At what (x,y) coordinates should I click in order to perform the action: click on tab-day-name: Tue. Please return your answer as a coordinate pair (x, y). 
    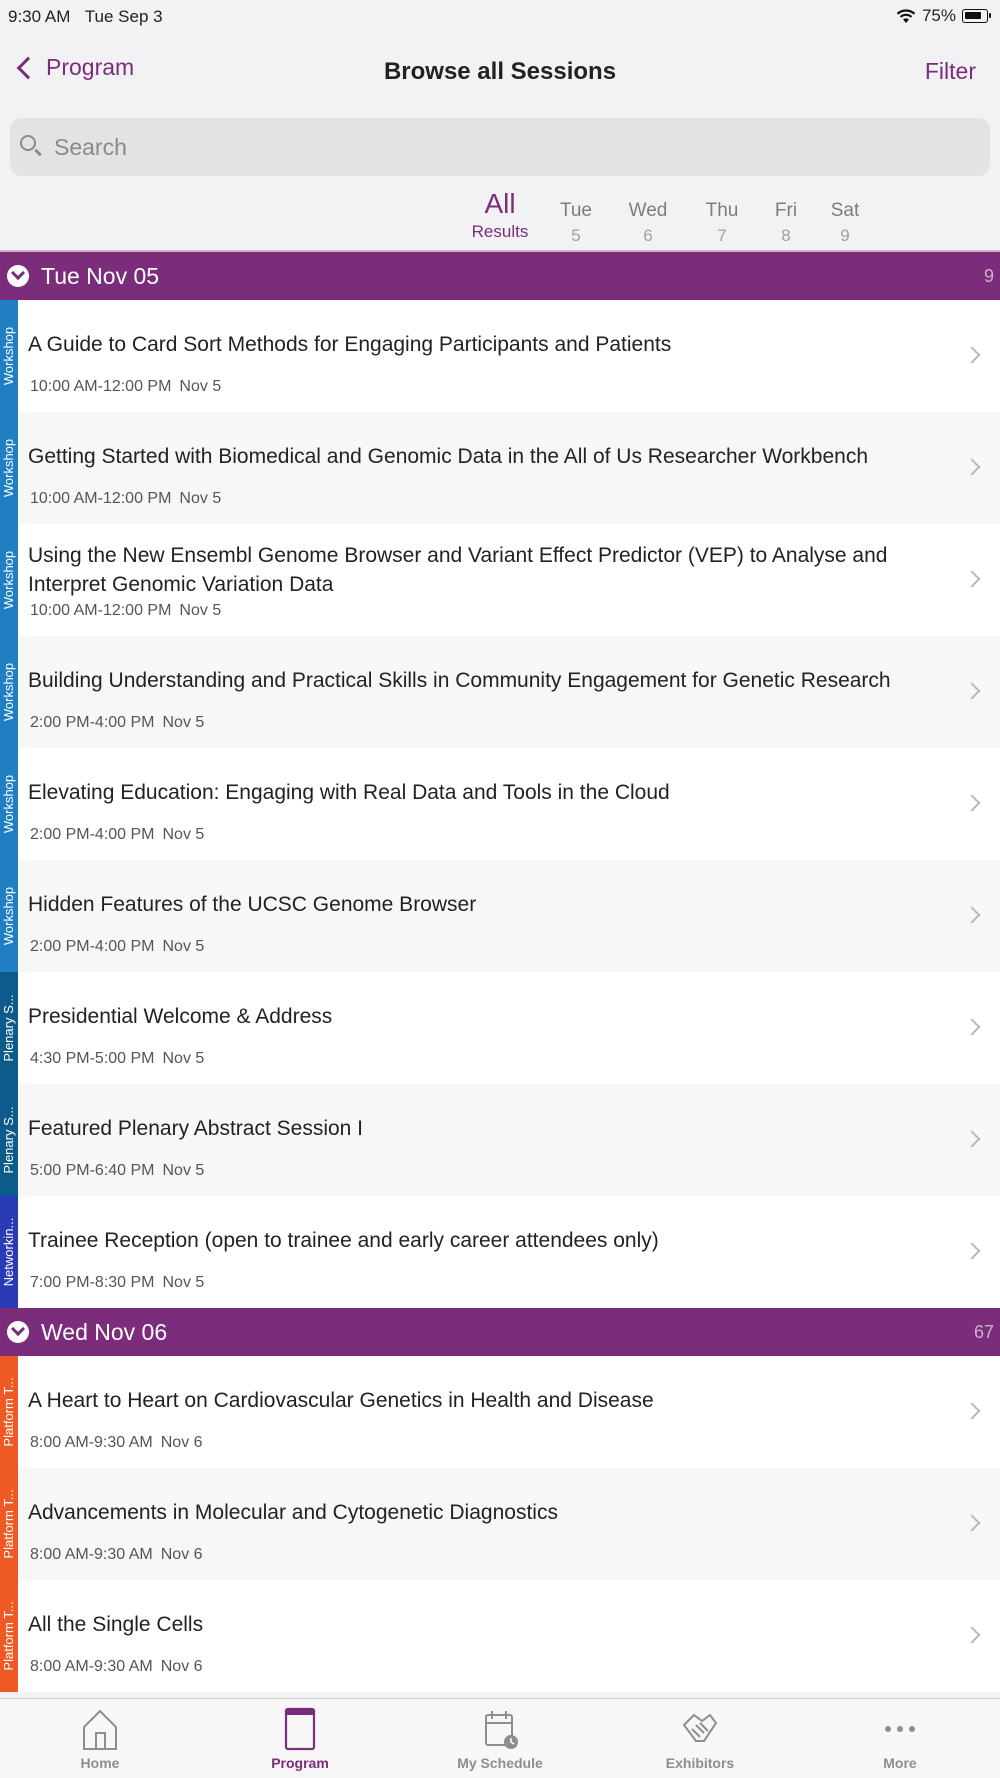
    Looking at the image, I should click on (576, 210).